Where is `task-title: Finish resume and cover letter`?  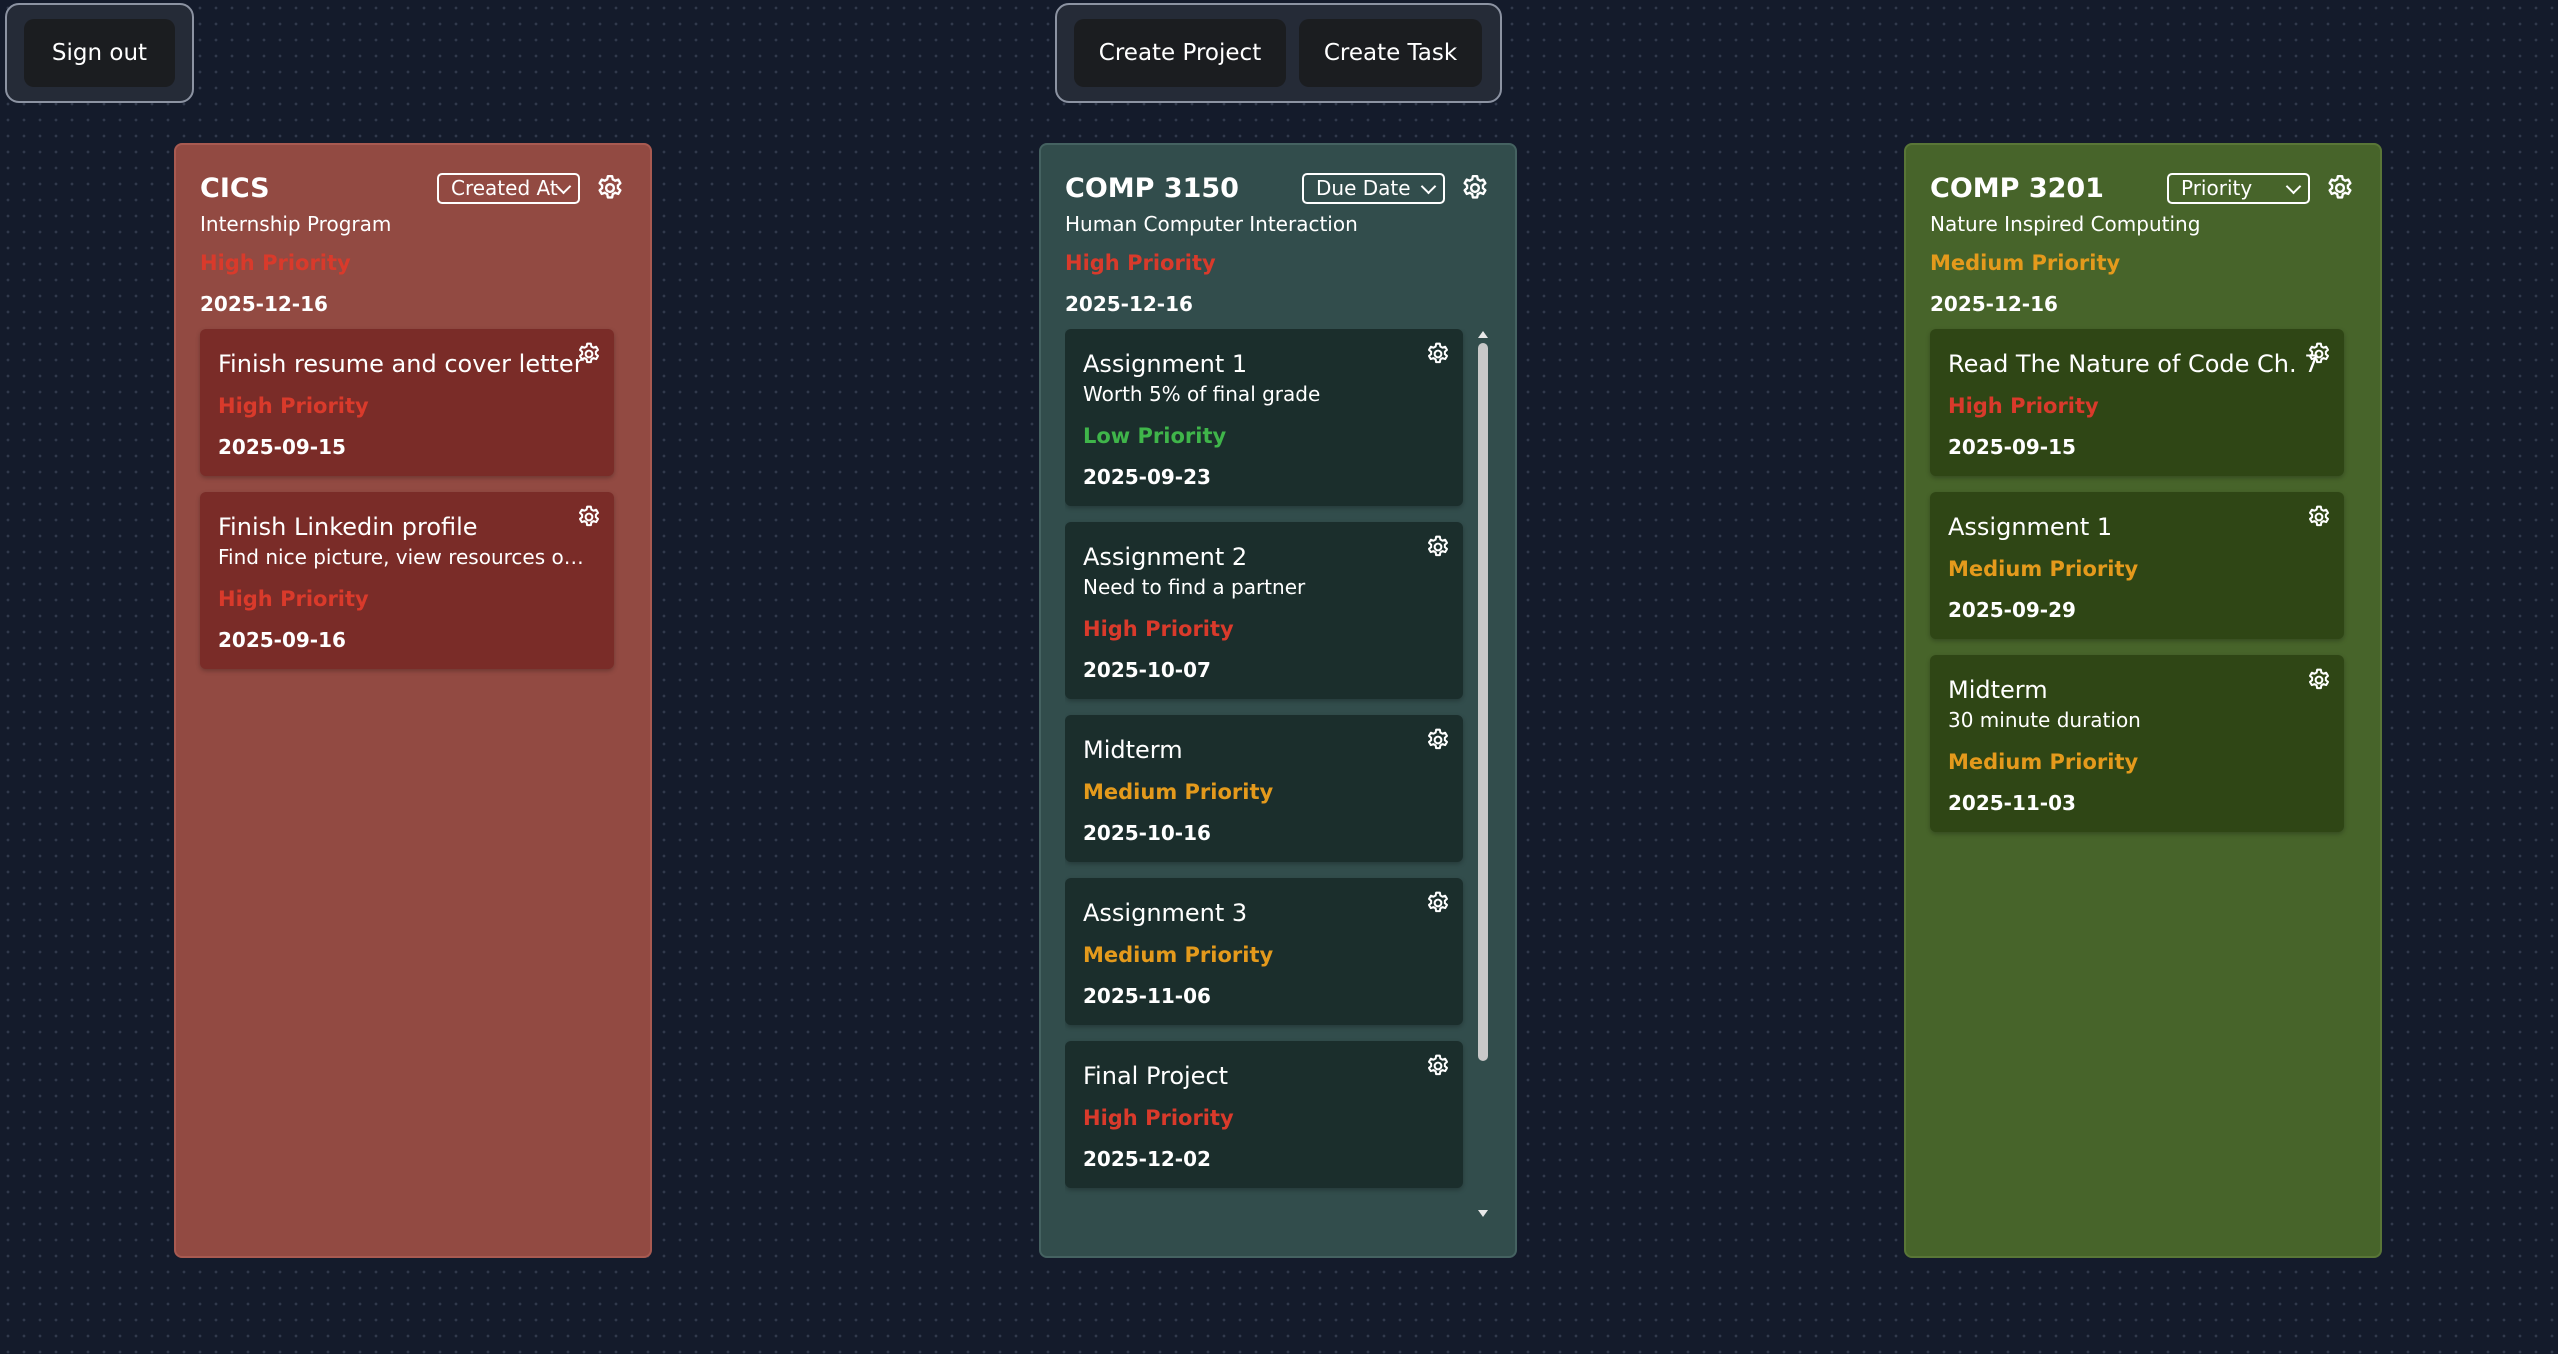
task-title: Finish resume and cover letter is located at coordinates (401, 364).